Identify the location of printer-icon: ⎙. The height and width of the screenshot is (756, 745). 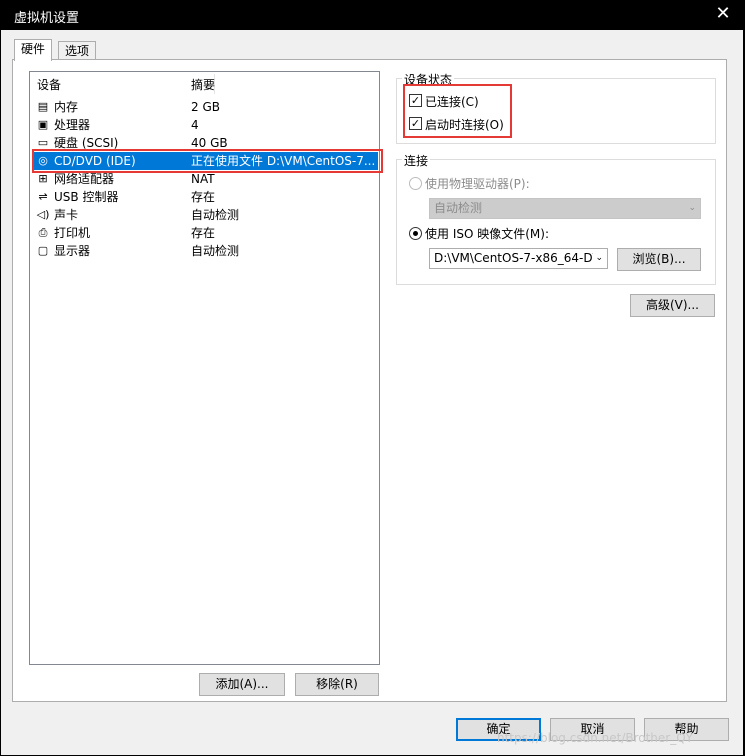
(43, 232).